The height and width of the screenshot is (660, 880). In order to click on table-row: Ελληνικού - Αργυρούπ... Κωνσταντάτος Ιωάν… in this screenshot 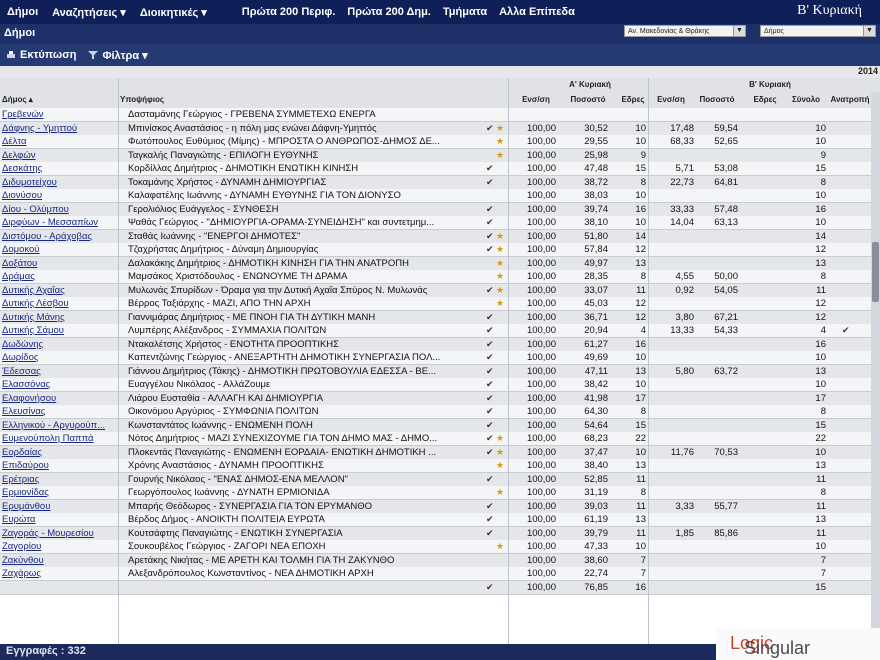, I will do `click(440, 425)`.